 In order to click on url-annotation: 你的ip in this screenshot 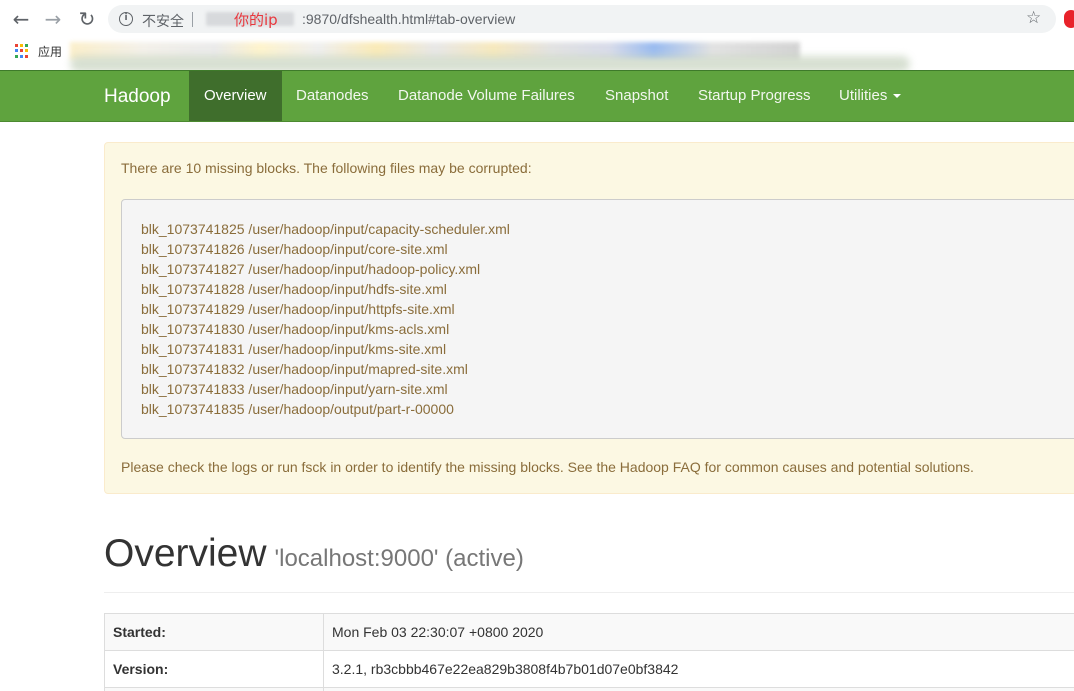, I will do `click(256, 20)`.